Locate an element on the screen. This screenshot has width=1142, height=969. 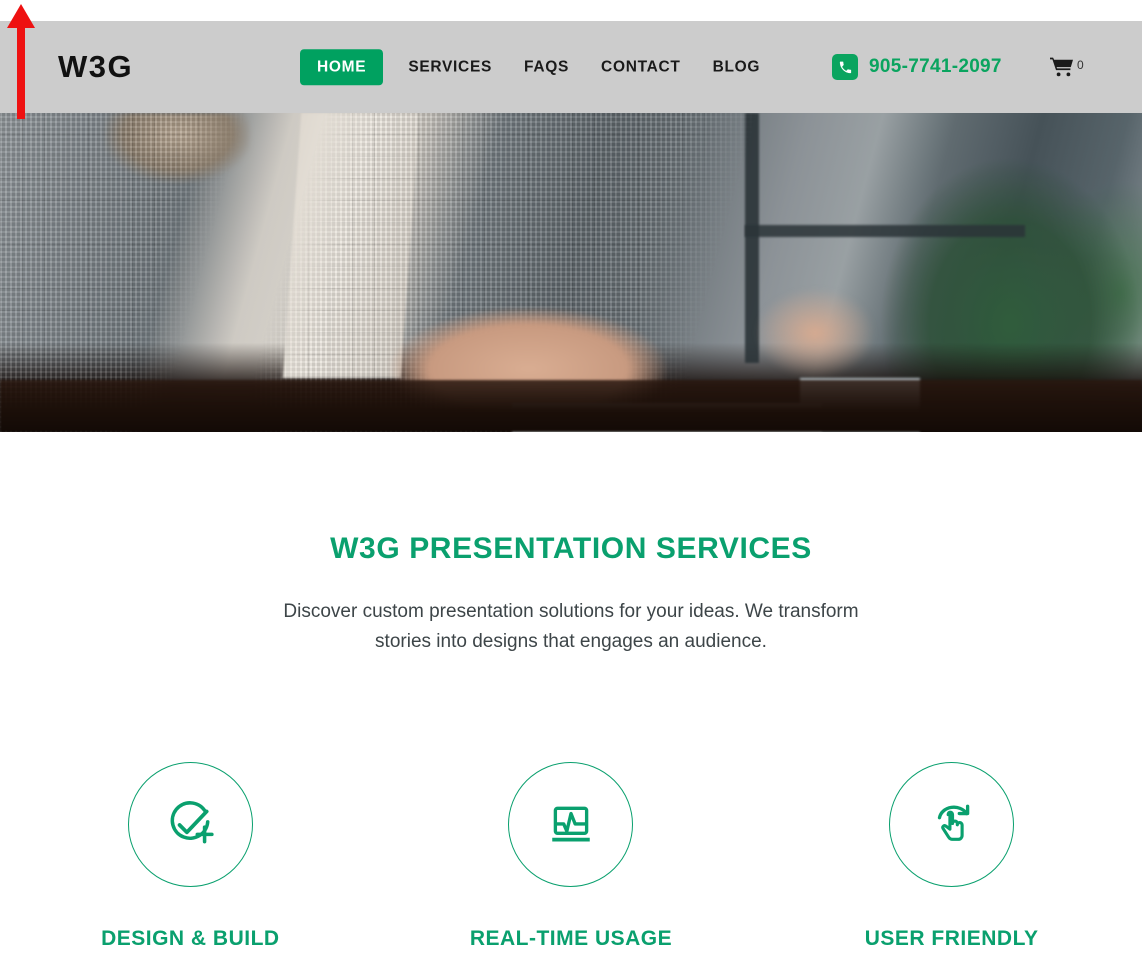
feature-title: REAL-TIME USAGE is located at coordinates (571, 938).